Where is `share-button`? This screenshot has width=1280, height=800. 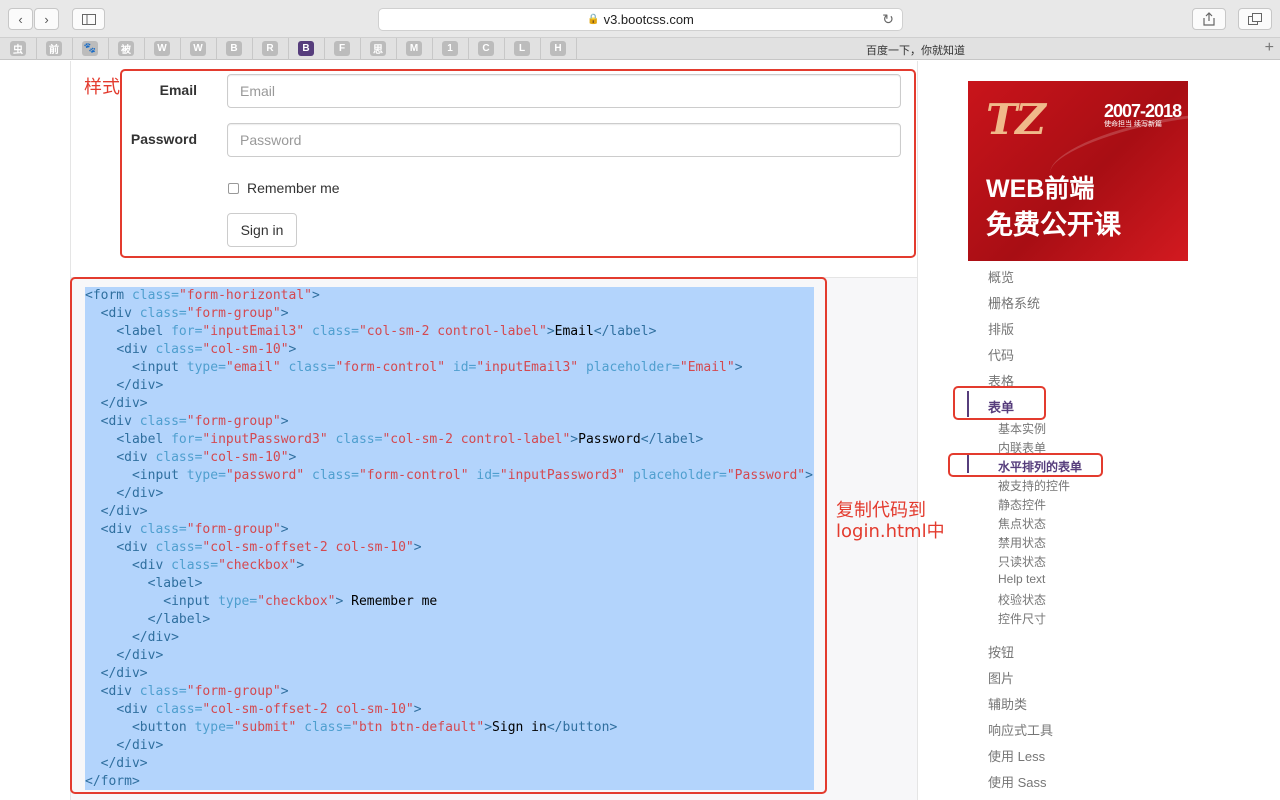 share-button is located at coordinates (1209, 19).